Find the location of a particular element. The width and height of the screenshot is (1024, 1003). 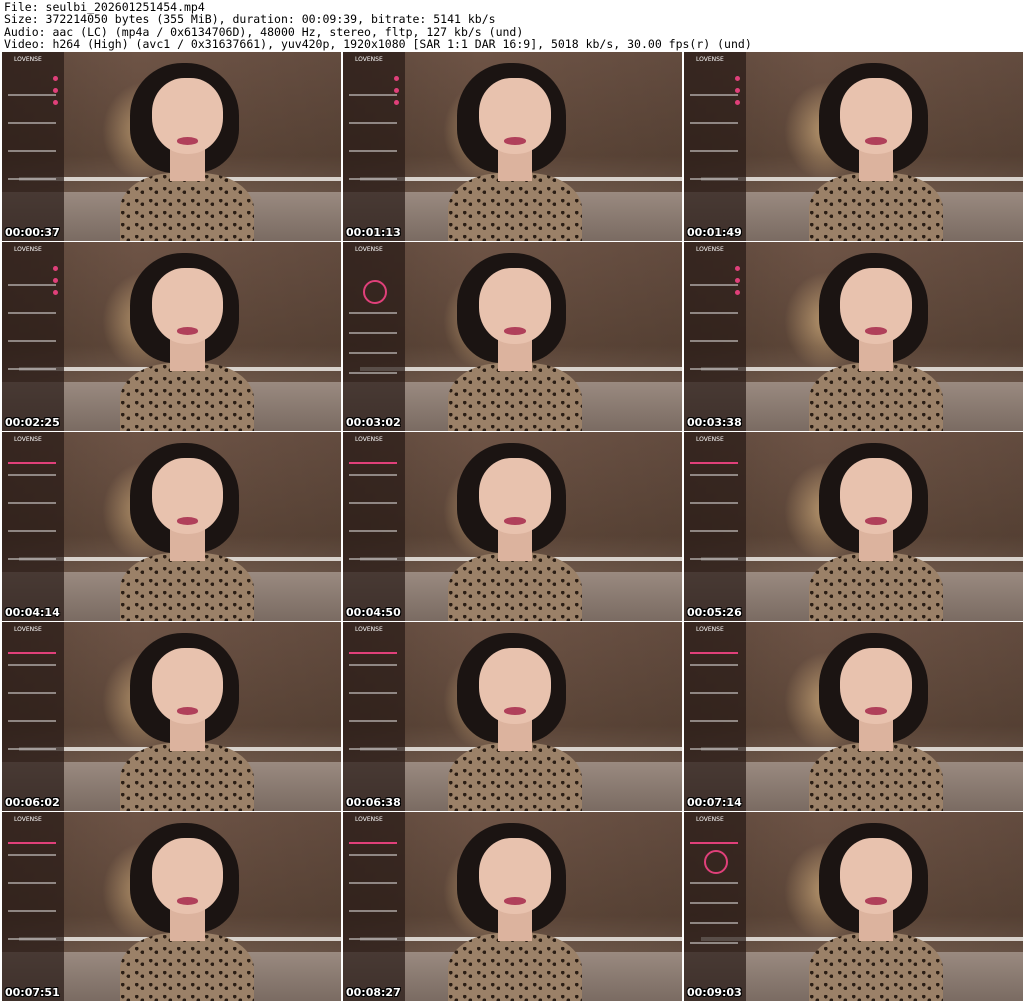

thumbnail-timestamp: 00:06:38 is located at coordinates (373, 802).